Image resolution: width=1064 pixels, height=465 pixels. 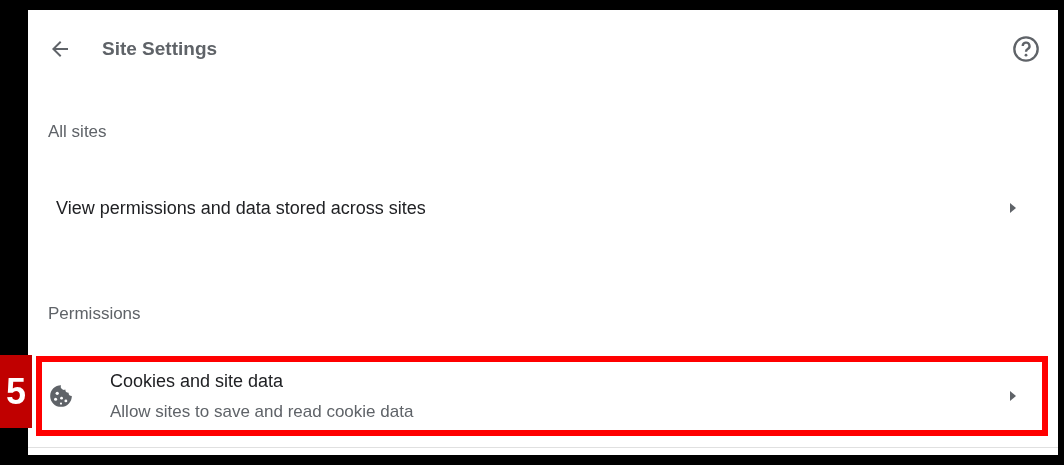 What do you see at coordinates (77, 132) in the screenshot?
I see `section-heading: All sites` at bounding box center [77, 132].